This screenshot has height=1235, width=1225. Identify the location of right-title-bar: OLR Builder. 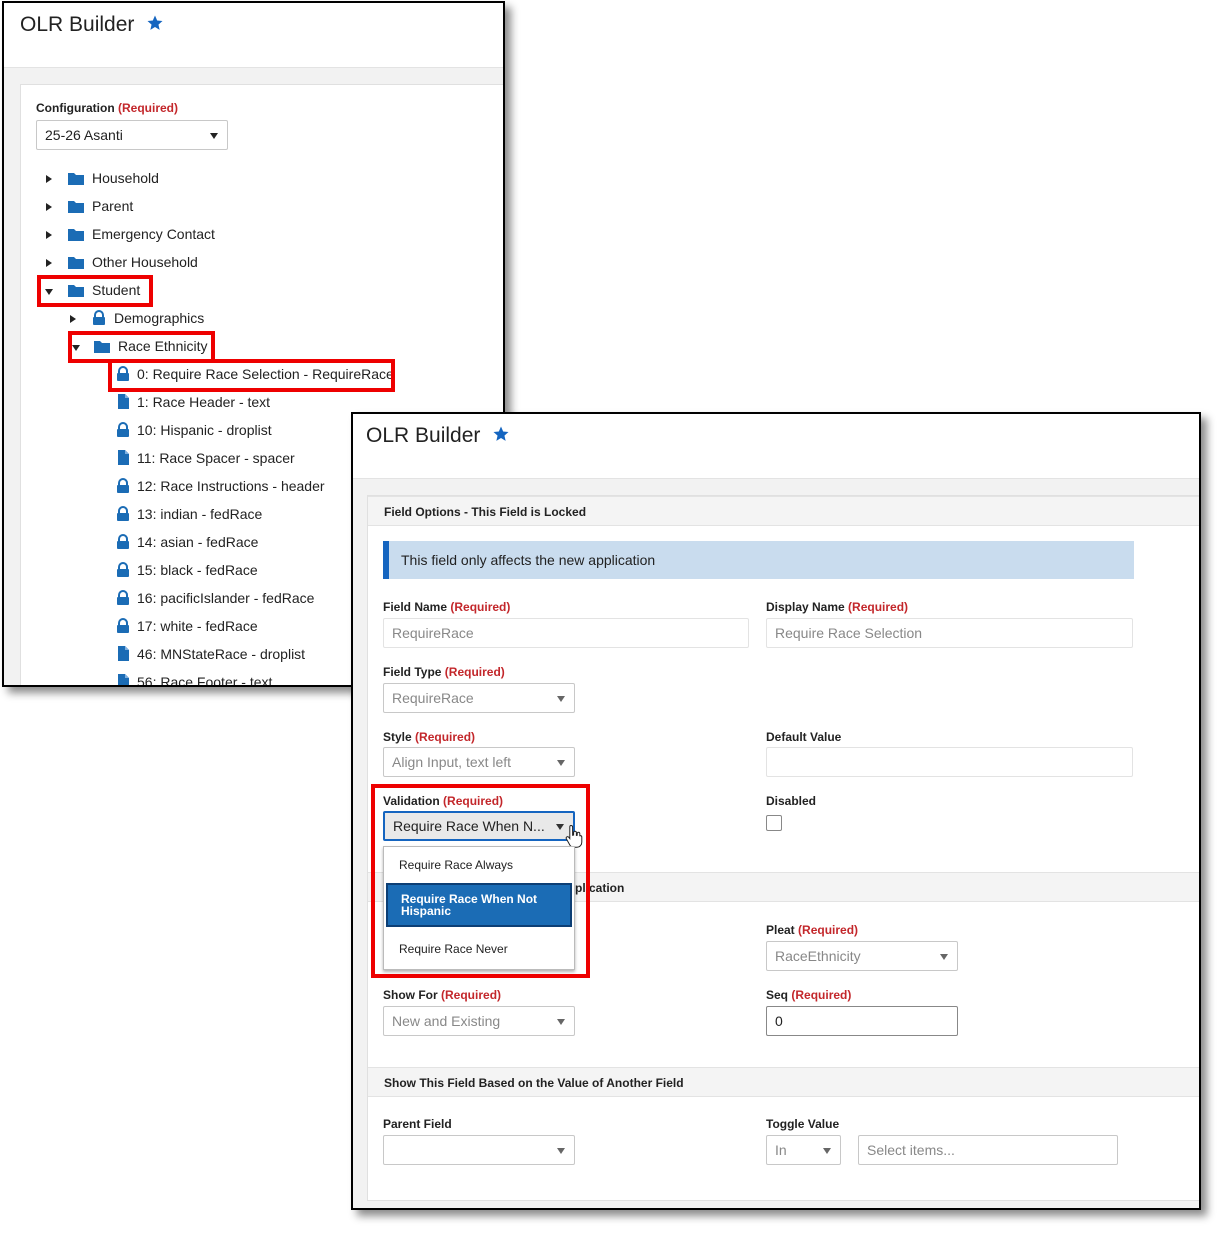
(776, 446).